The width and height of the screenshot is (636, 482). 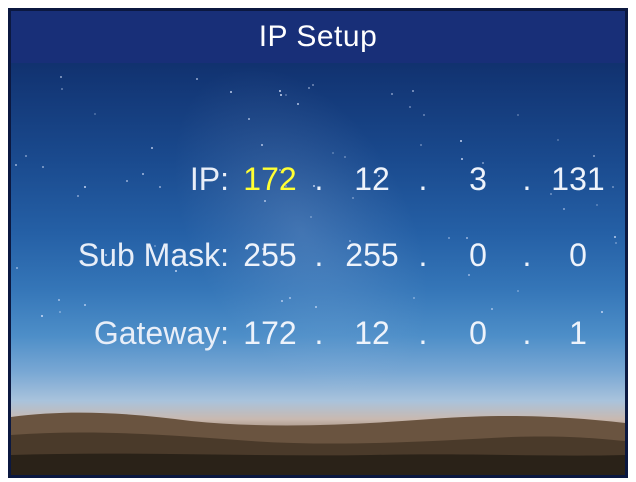 What do you see at coordinates (372, 255) in the screenshot?
I see `sub-mask-octet-2: 255` at bounding box center [372, 255].